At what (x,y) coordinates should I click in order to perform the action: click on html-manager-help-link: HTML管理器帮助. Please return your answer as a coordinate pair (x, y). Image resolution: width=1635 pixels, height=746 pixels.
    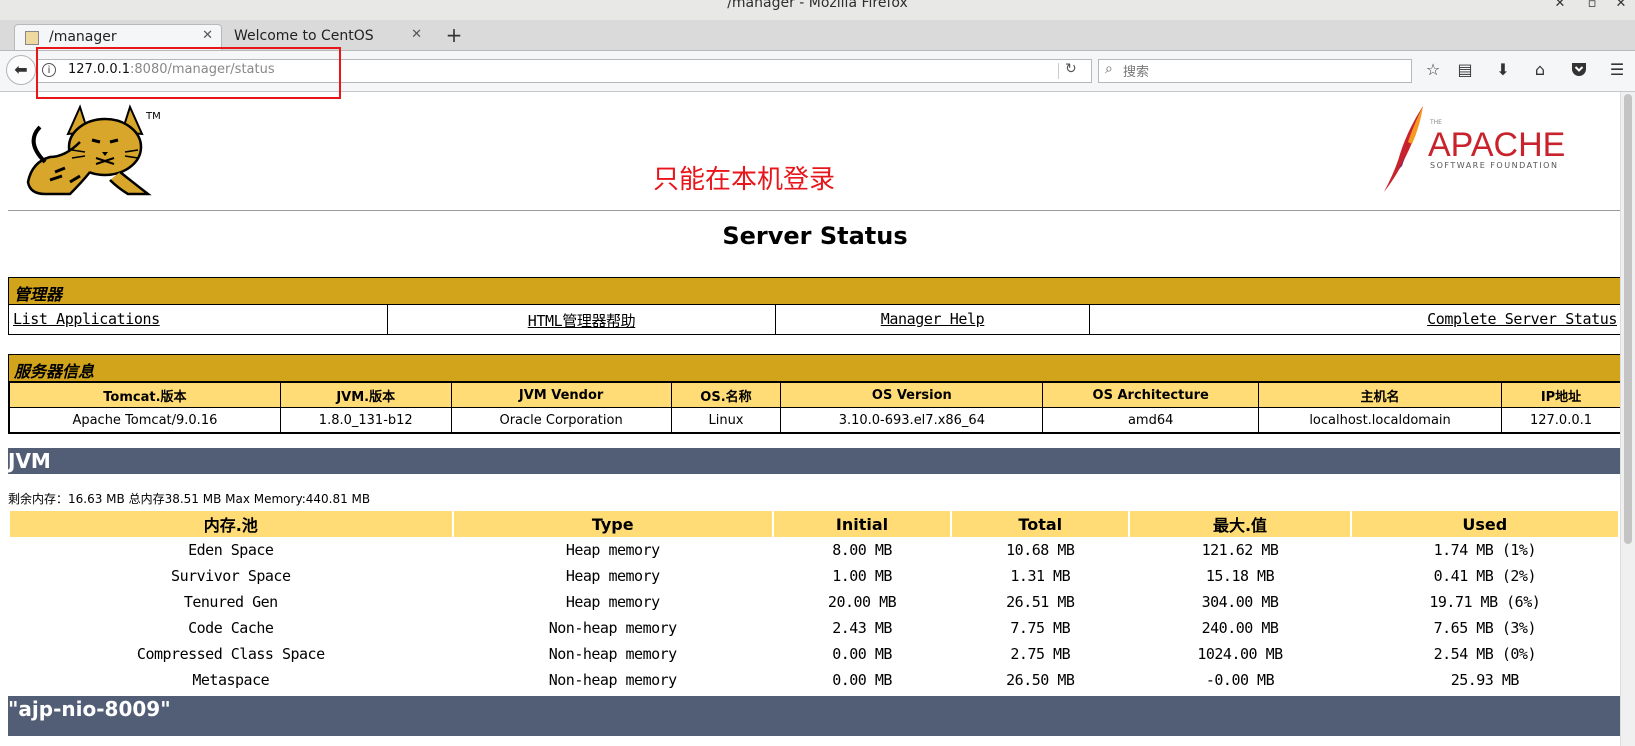
    Looking at the image, I should click on (582, 321).